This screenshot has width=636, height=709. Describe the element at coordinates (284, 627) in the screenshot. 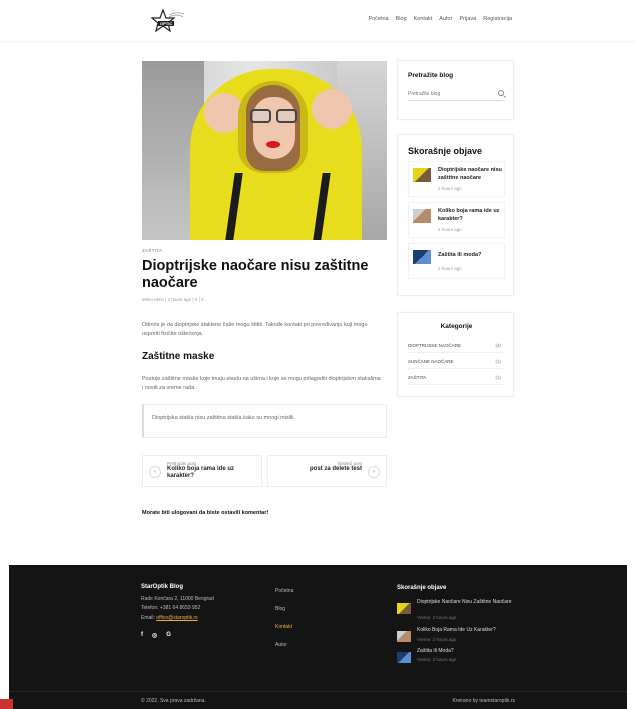

I see `footer-link-kontakt: Kontakt` at that location.